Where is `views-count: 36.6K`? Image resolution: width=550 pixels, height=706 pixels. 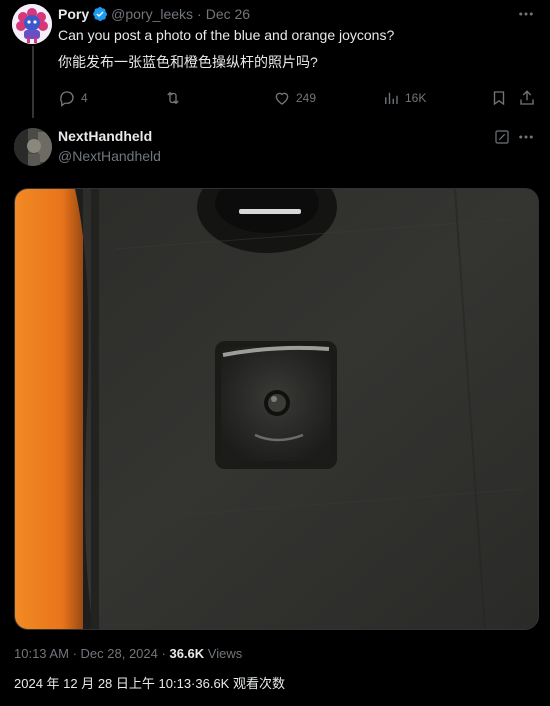 views-count: 36.6K is located at coordinates (187, 653).